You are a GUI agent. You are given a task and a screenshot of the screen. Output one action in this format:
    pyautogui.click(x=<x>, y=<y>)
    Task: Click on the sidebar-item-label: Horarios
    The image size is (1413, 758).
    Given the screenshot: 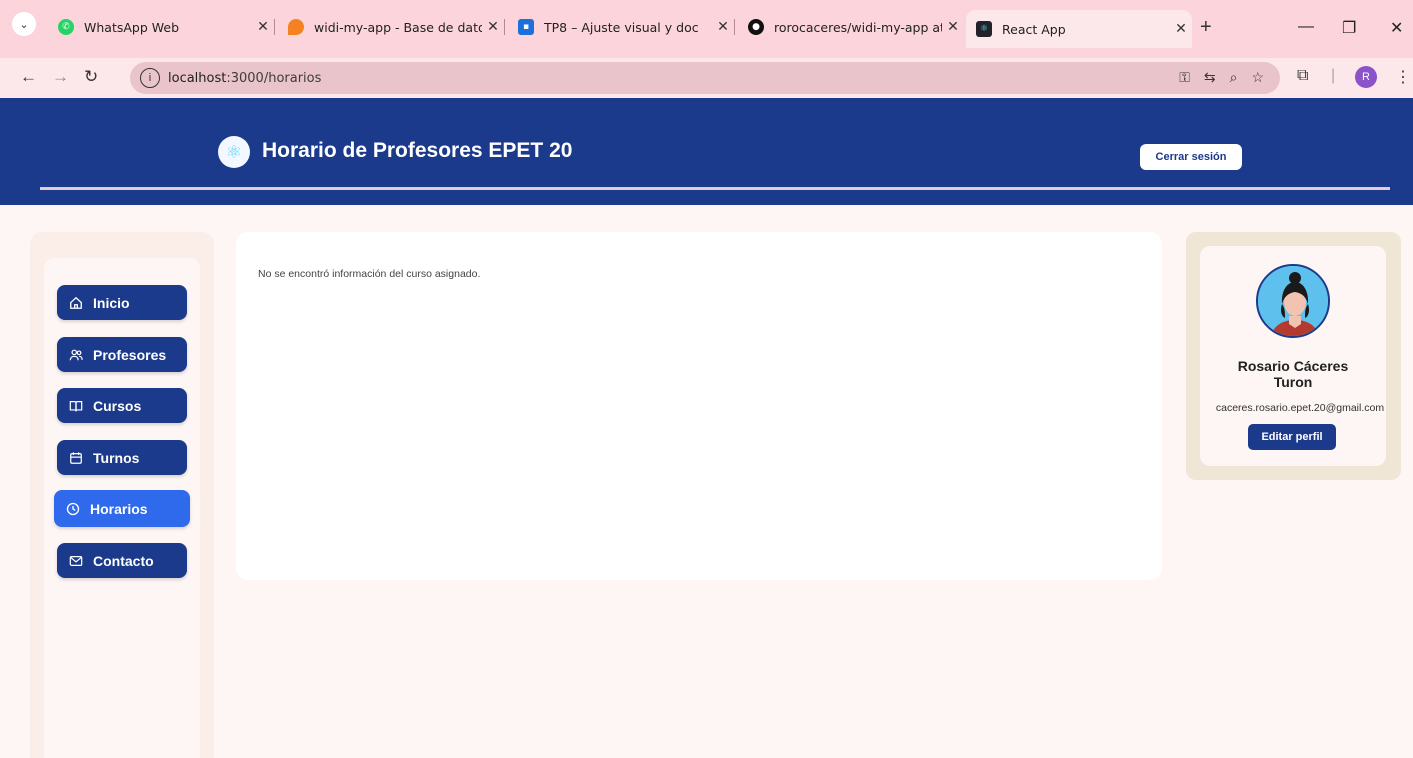 What is the action you would take?
    pyautogui.click(x=119, y=508)
    